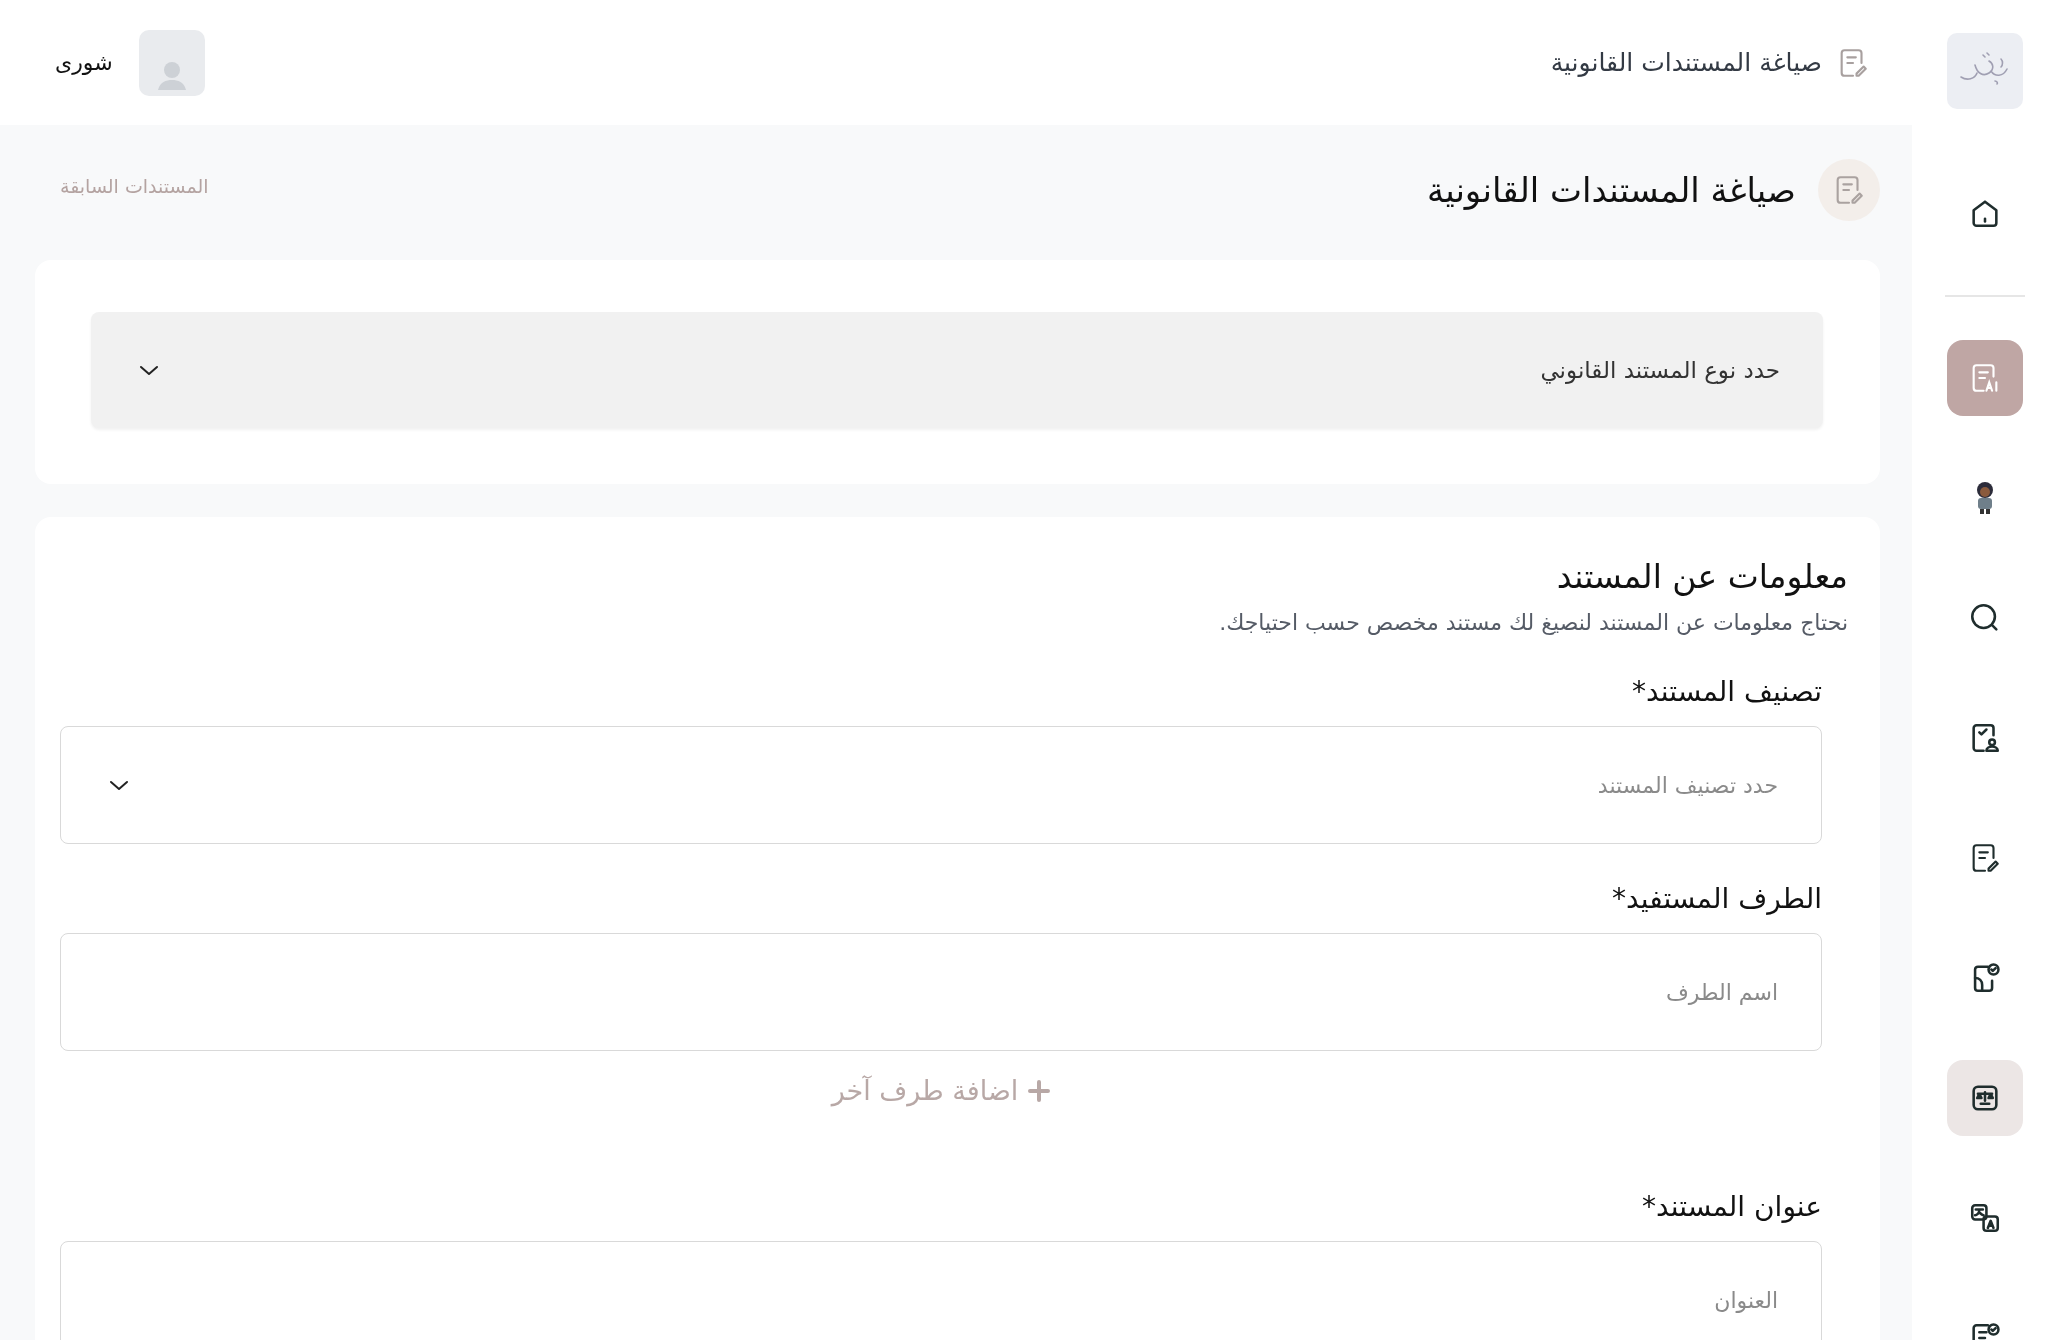  Describe the element at coordinates (84, 62) in the screenshot. I see `user-name: شورى` at that location.